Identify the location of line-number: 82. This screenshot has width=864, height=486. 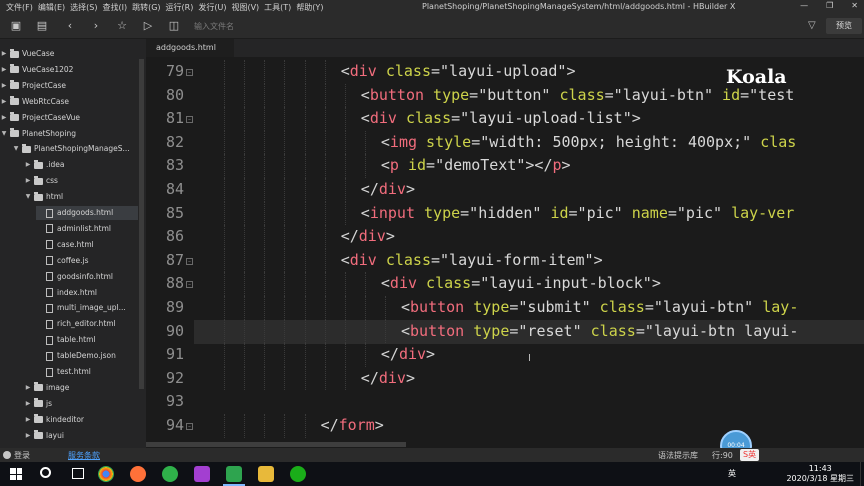
(174, 141).